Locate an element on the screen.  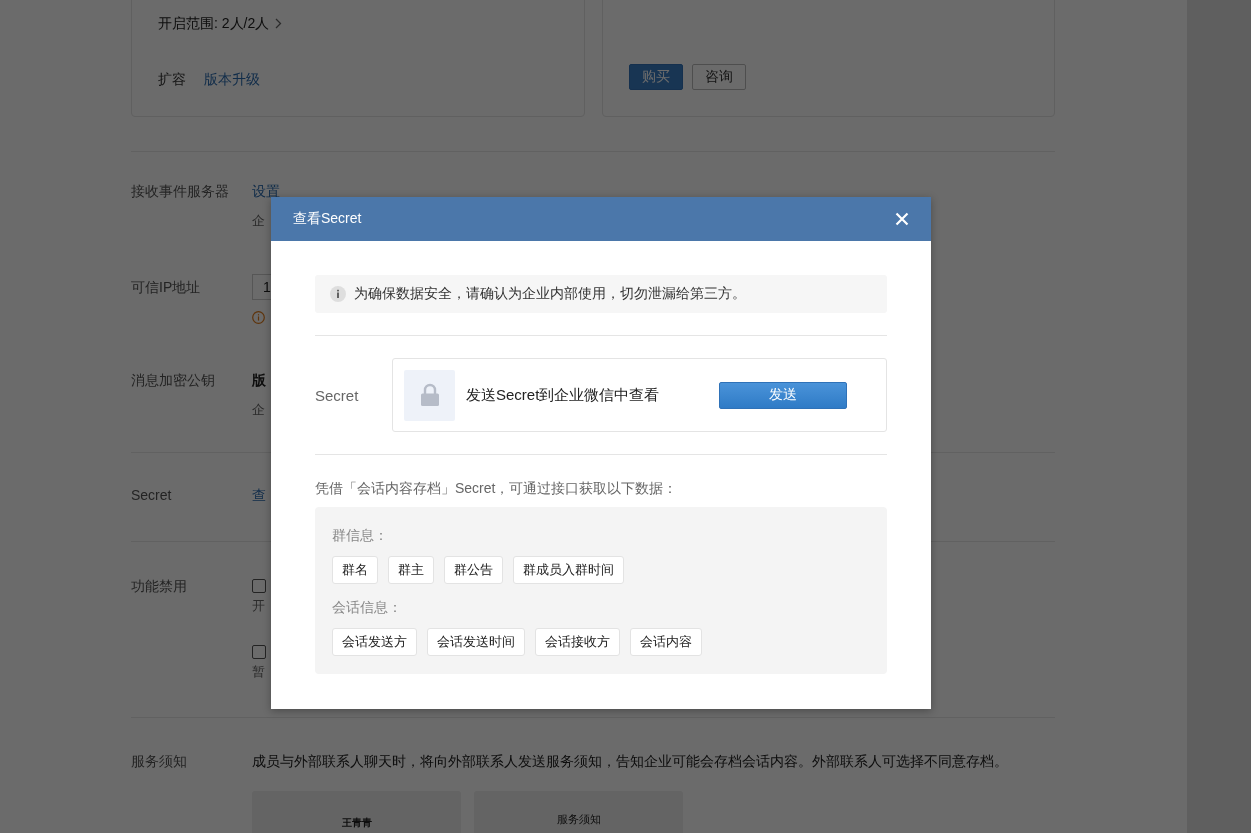
data-tag: 群公告 is located at coordinates (473, 570).